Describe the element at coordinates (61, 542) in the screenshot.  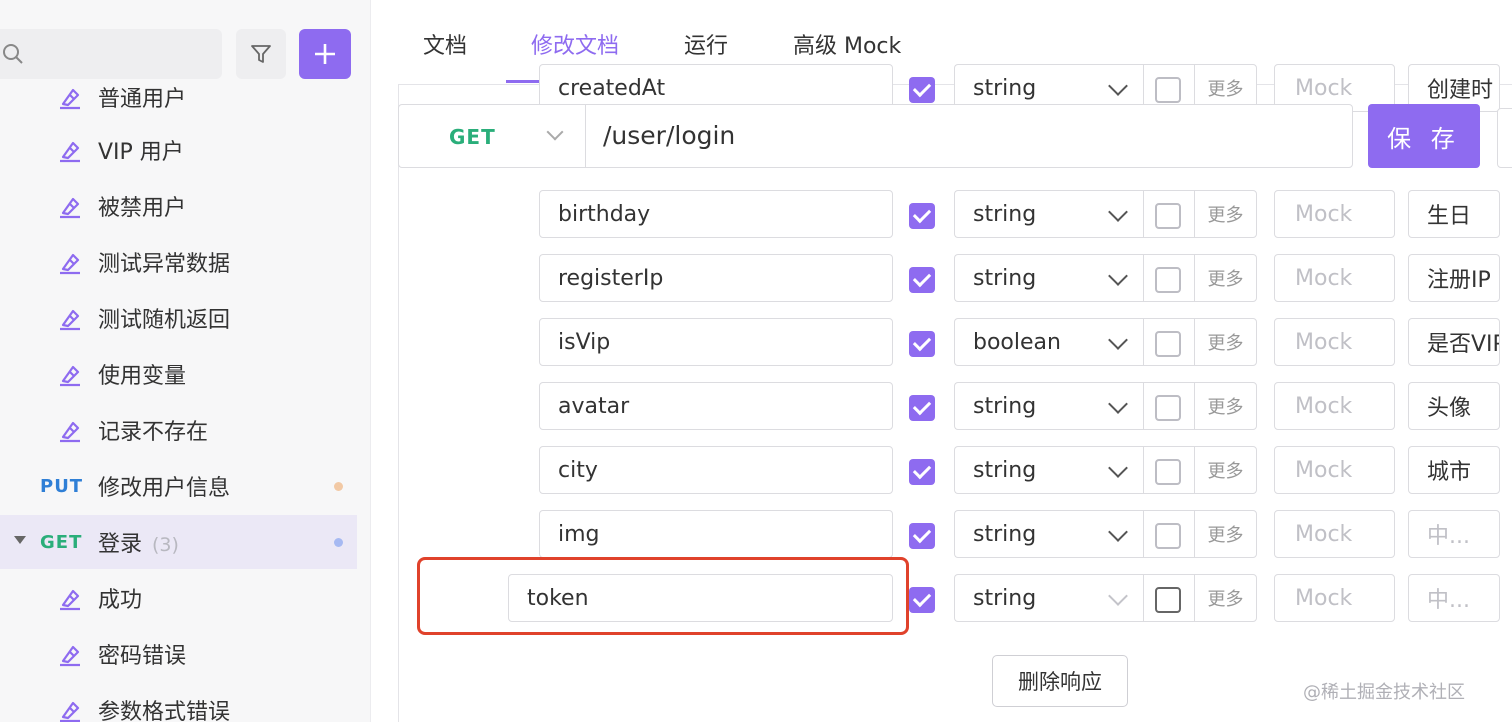
I see `method-badge: GET` at that location.